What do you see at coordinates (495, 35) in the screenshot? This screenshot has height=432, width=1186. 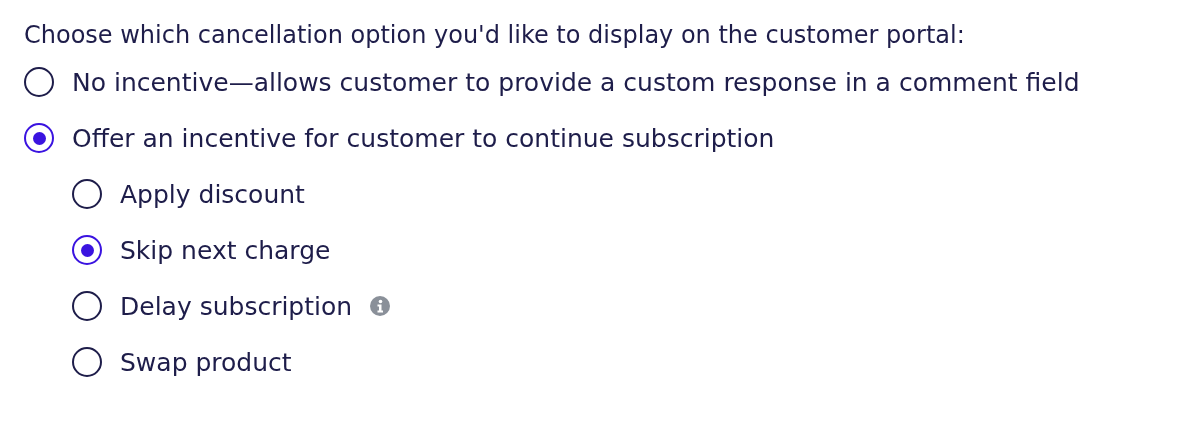 I see `prompt-text: Choose which cancellation option you'd like to display on the customer portal:` at bounding box center [495, 35].